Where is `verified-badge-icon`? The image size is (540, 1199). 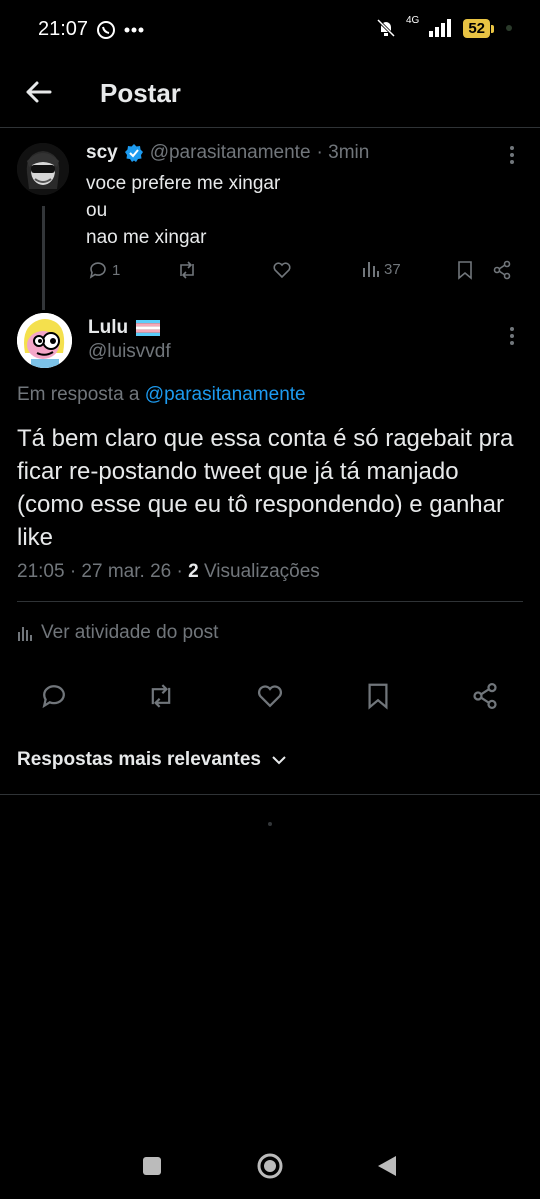
verified-badge-icon is located at coordinates (133, 153).